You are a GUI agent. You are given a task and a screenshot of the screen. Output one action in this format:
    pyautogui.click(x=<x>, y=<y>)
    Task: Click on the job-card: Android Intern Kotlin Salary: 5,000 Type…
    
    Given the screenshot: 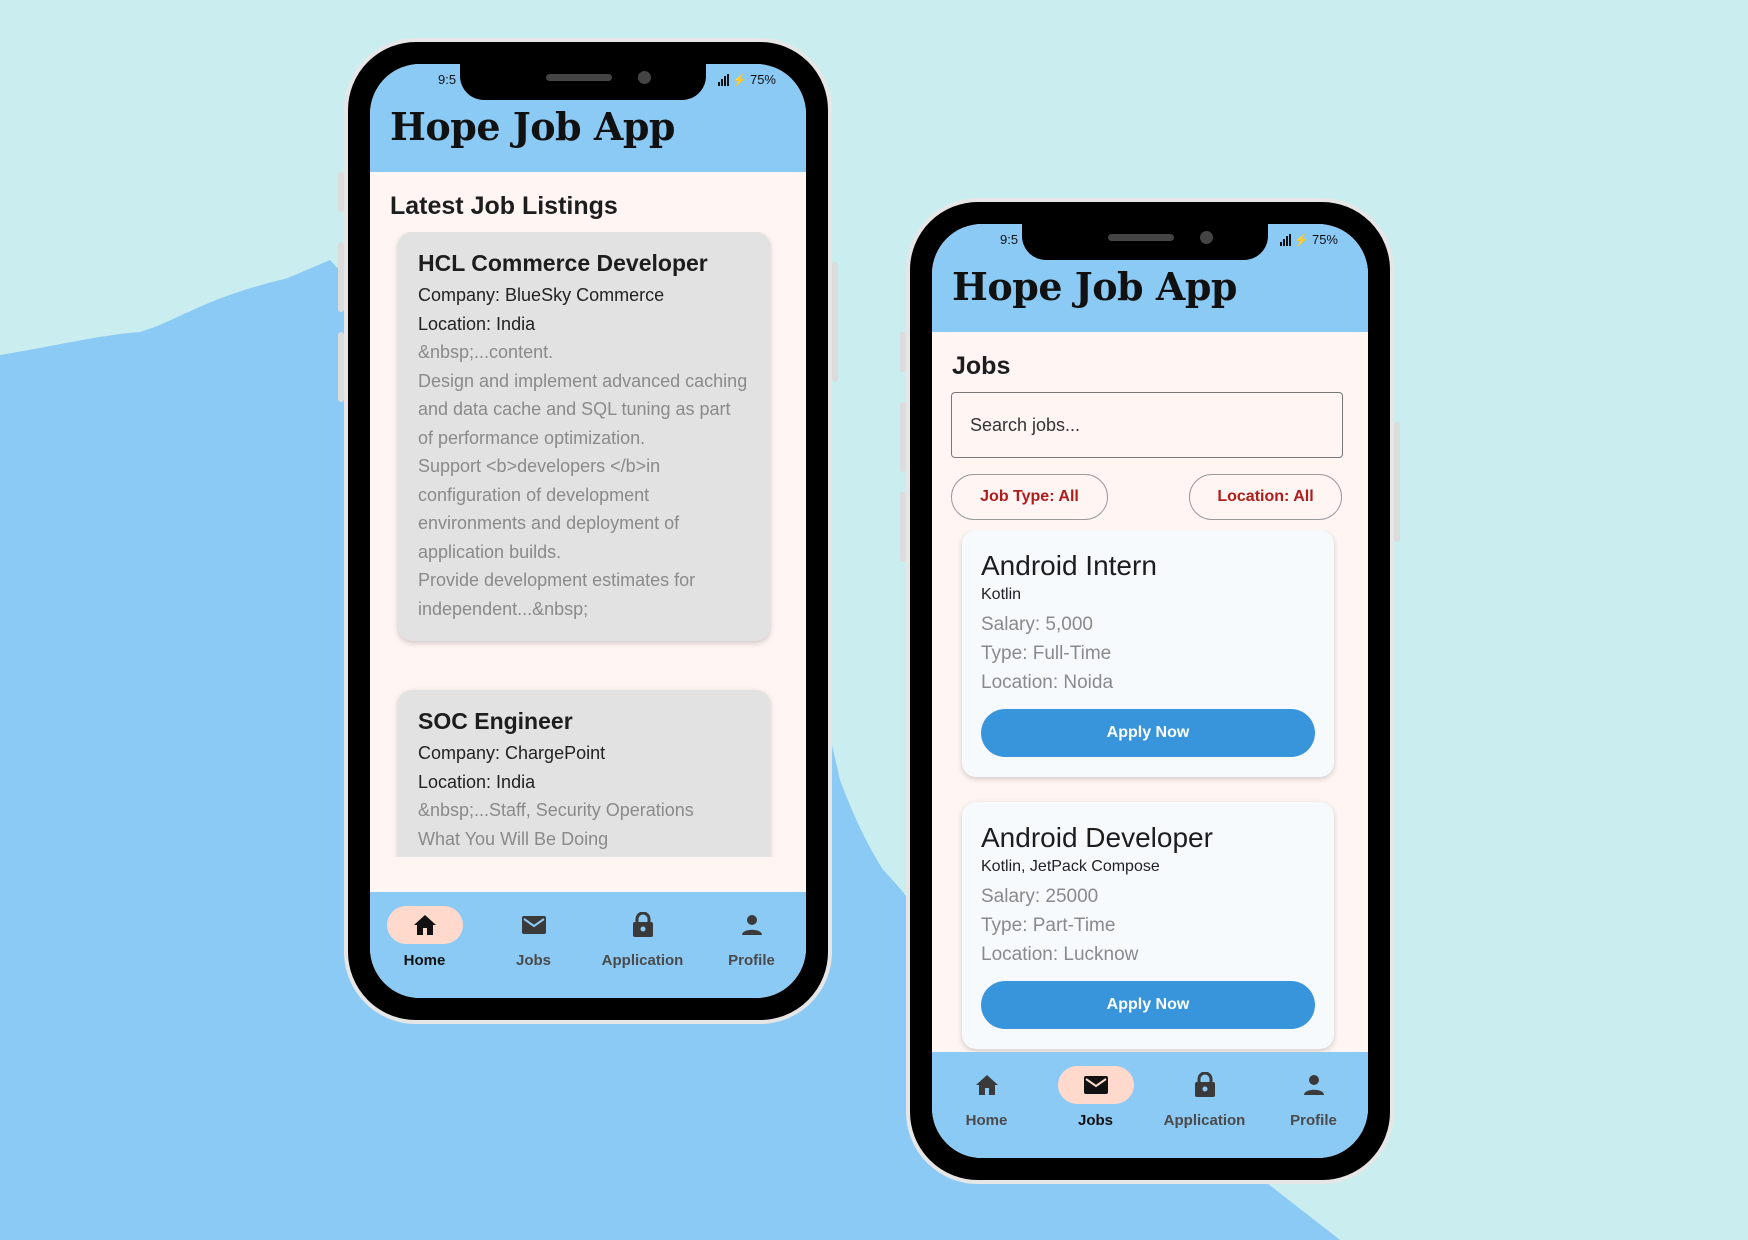 What is the action you would take?
    pyautogui.click(x=1148, y=653)
    